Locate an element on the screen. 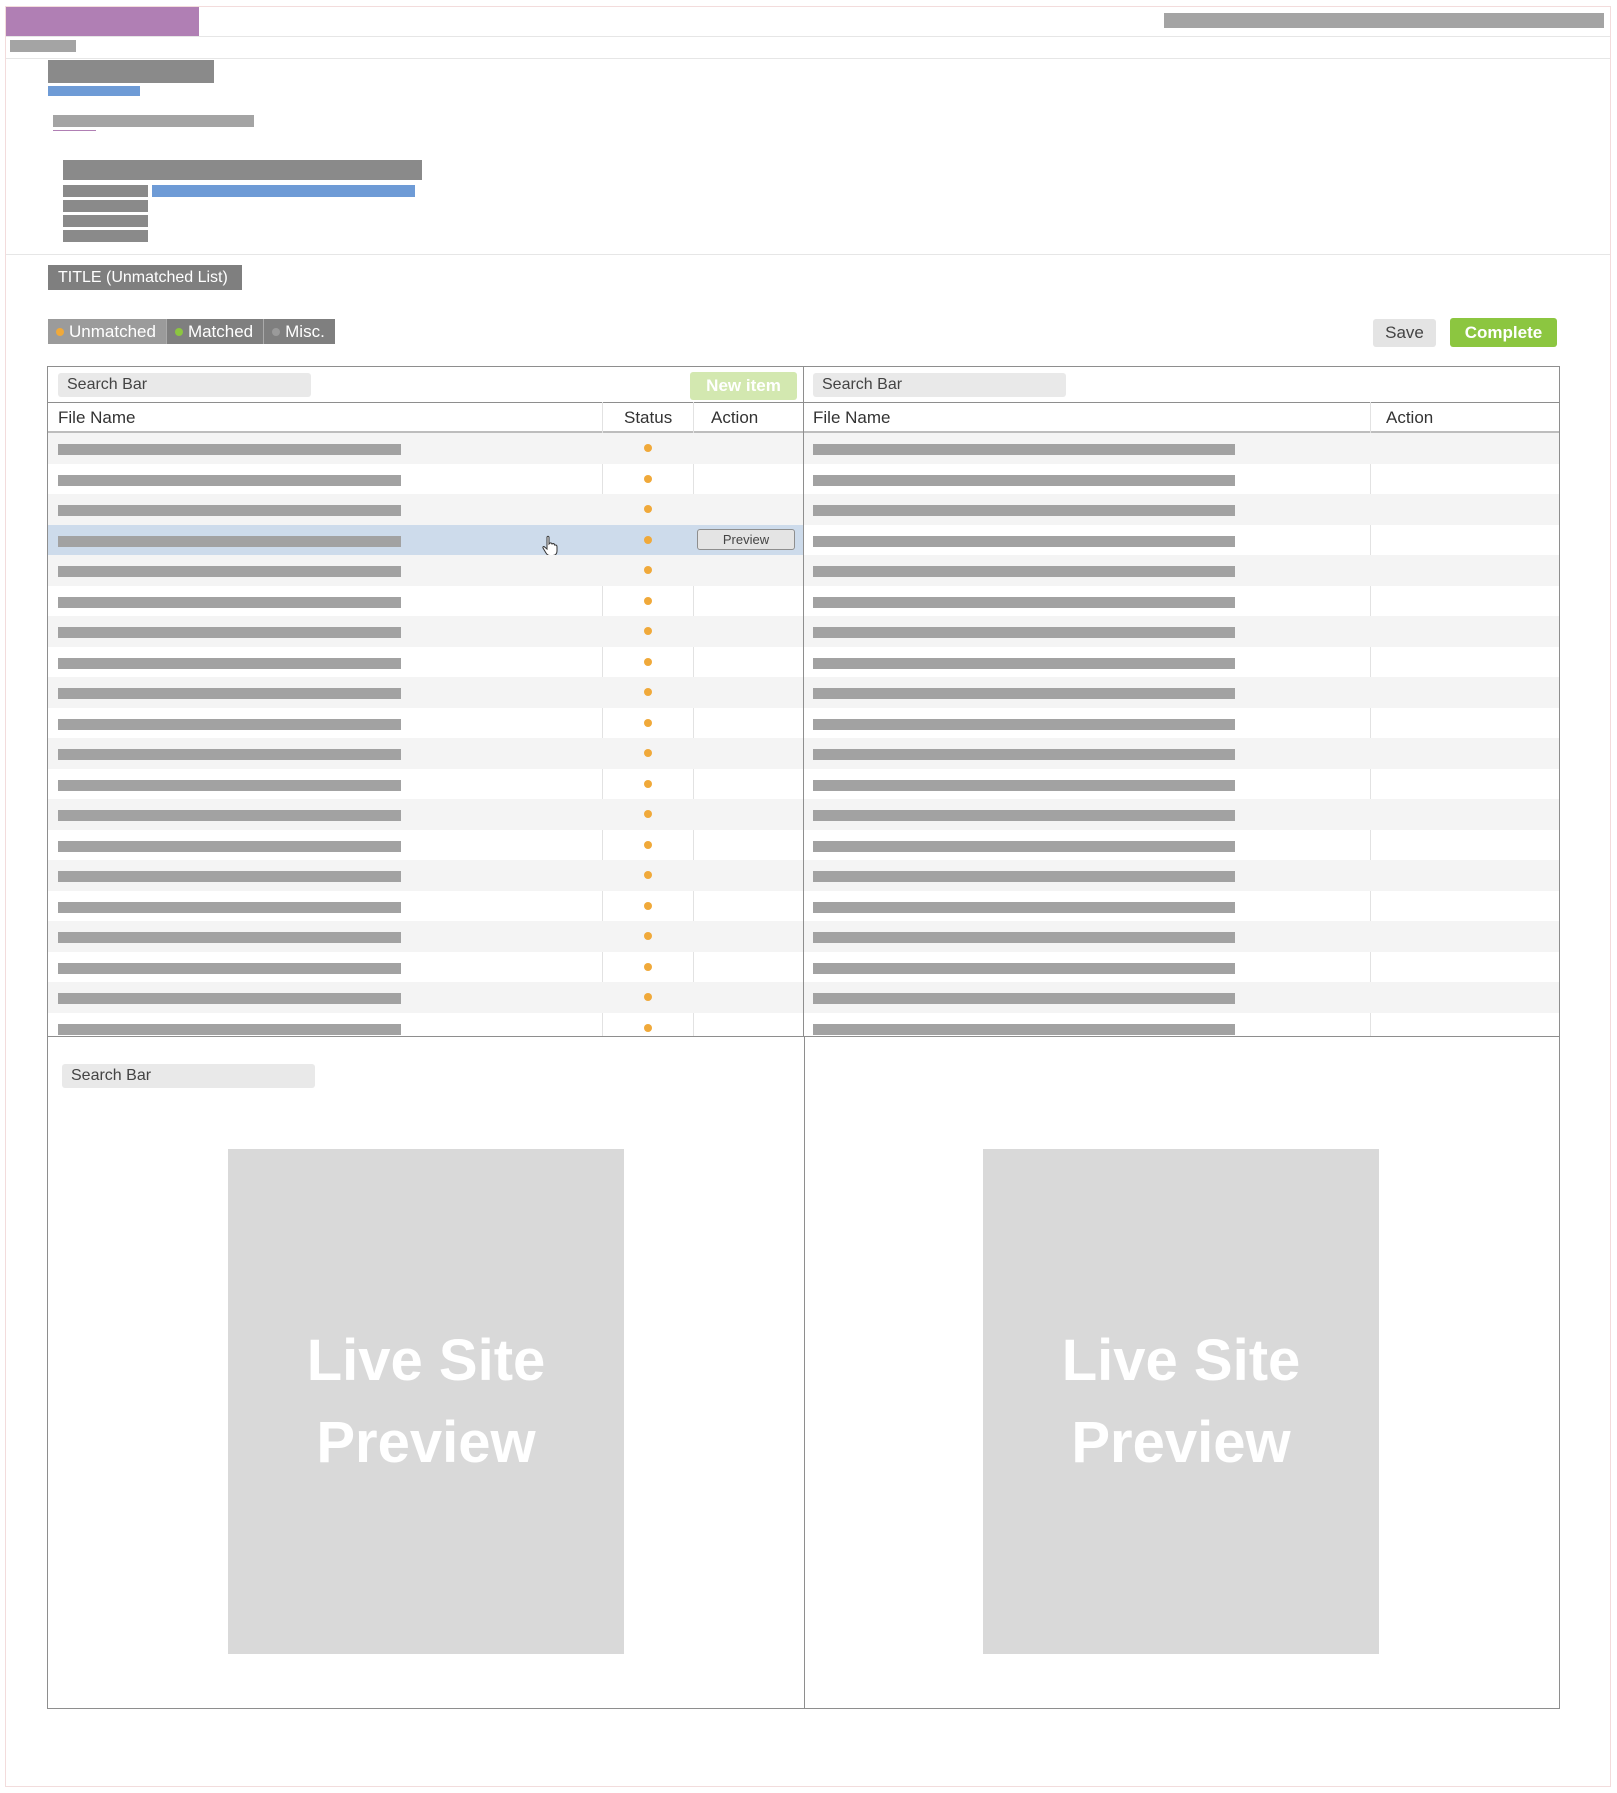  preview-button: Preview is located at coordinates (746, 539).